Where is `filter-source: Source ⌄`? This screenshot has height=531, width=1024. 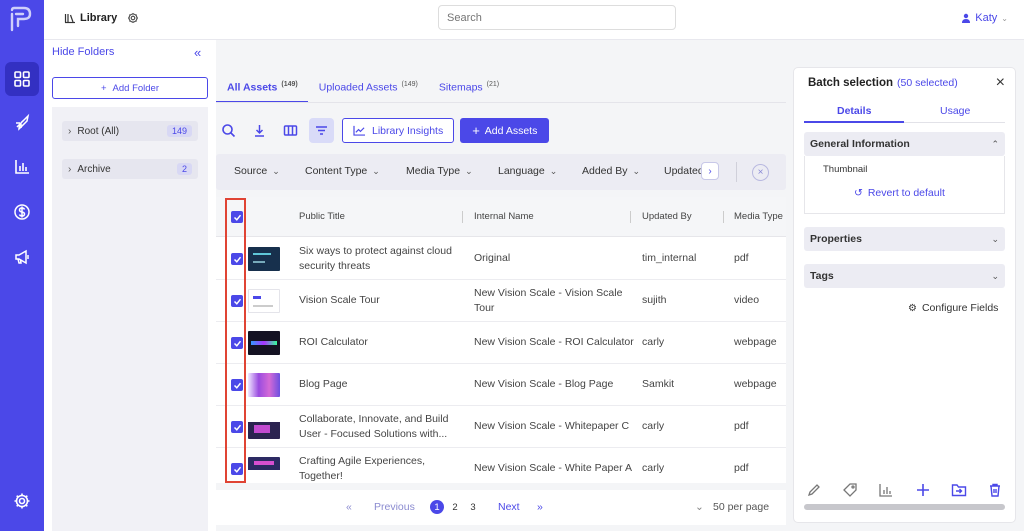 filter-source: Source ⌄ is located at coordinates (257, 171).